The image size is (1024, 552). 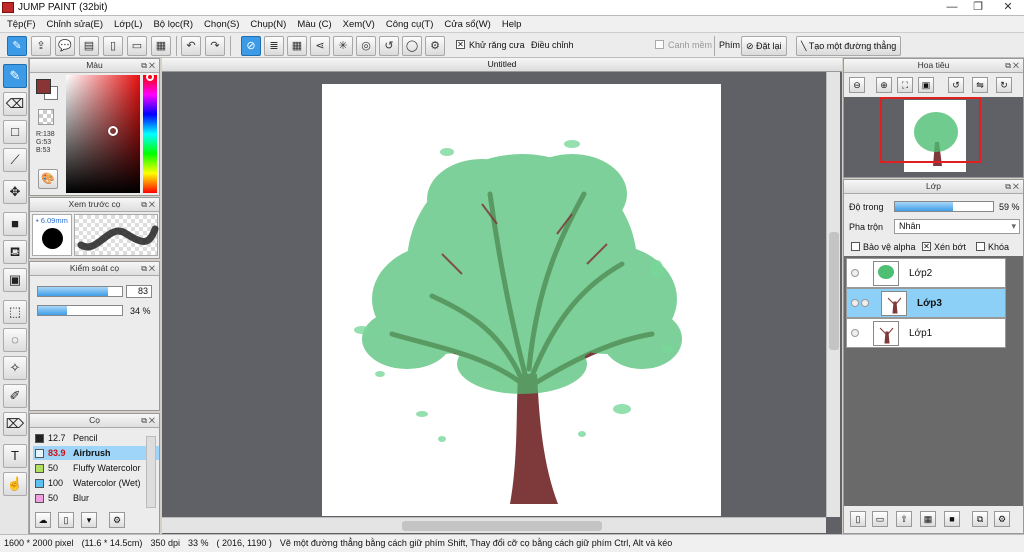 What do you see at coordinates (43, 86) in the screenshot?
I see `primary-color-swatch` at bounding box center [43, 86].